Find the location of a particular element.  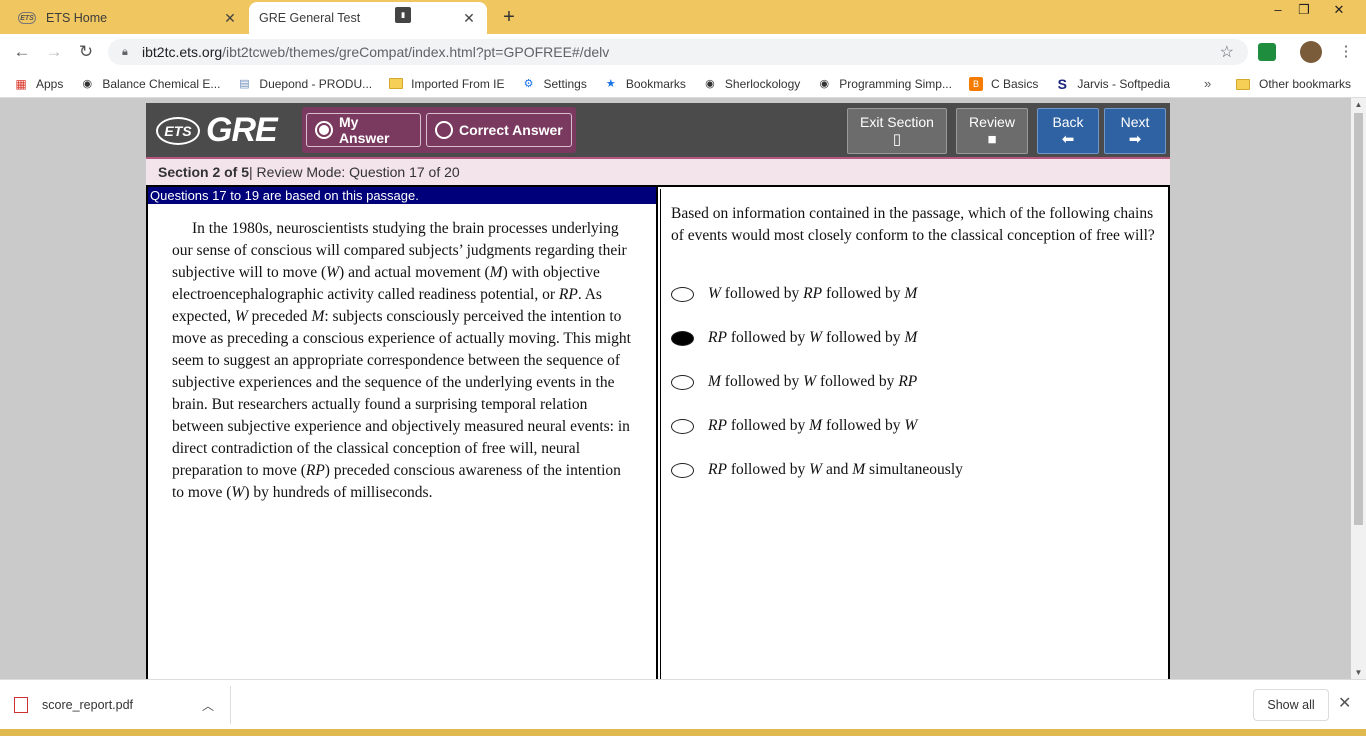

review-button: Review ■ is located at coordinates (992, 131).